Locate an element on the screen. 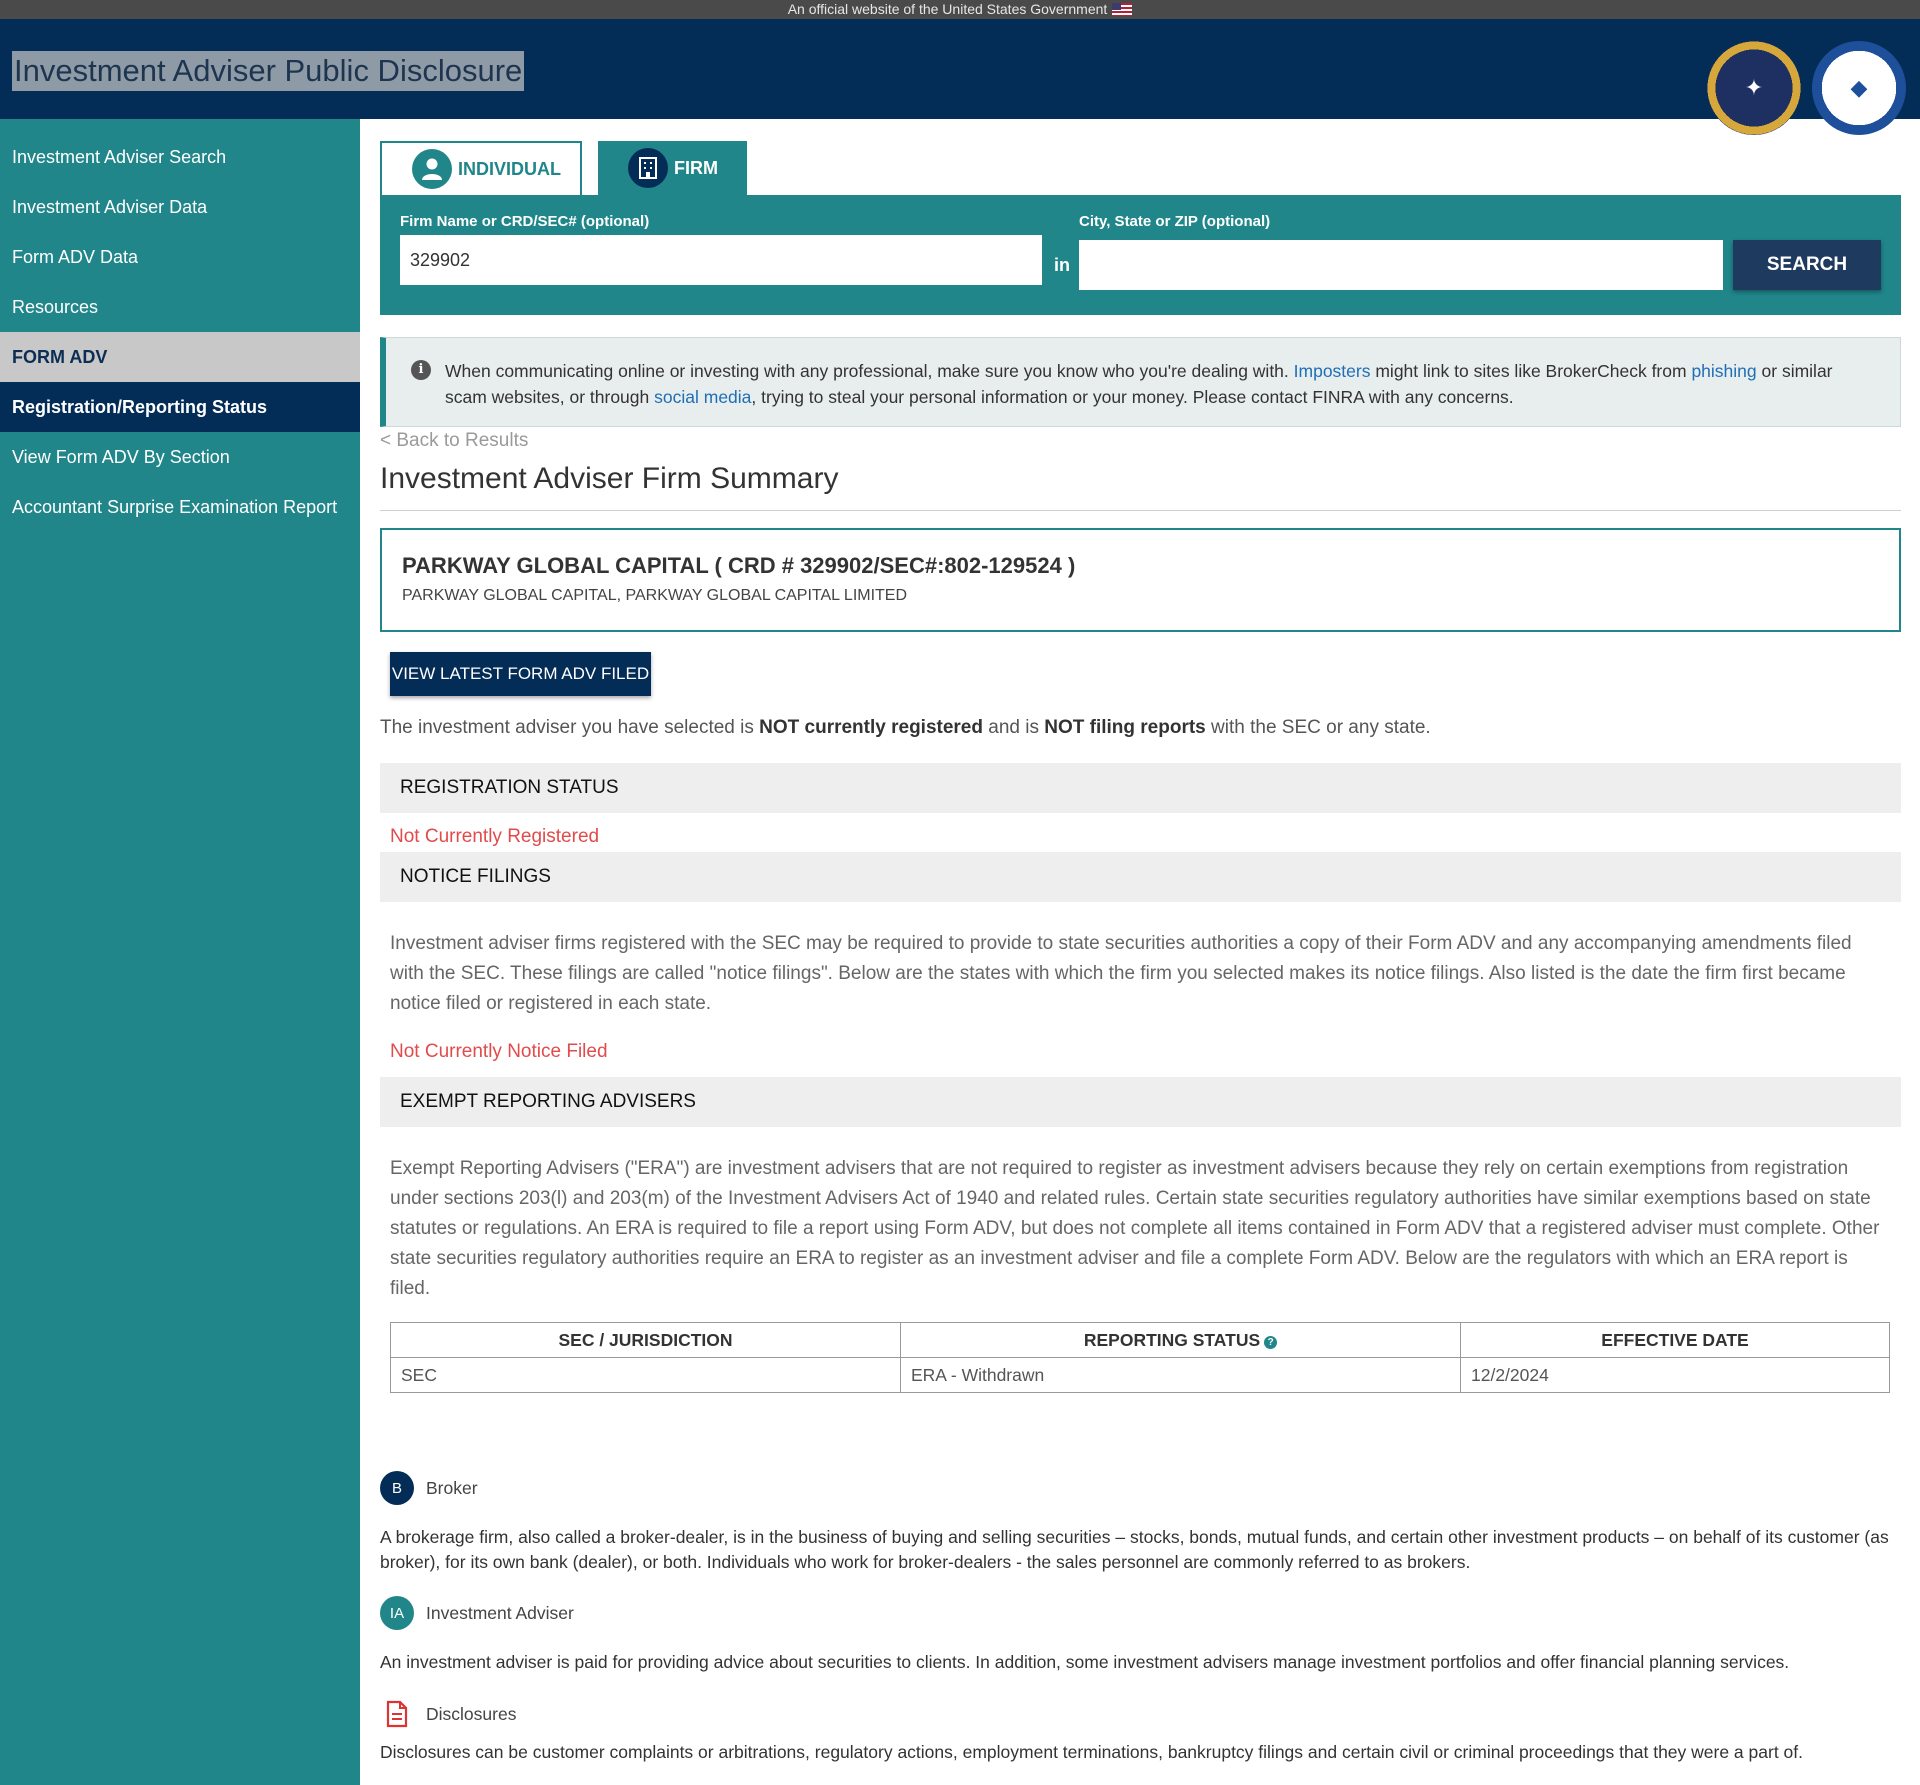 This screenshot has width=1920, height=1785. legend-investment-adviser: IA Investment Adviser is located at coordinates (477, 1613).